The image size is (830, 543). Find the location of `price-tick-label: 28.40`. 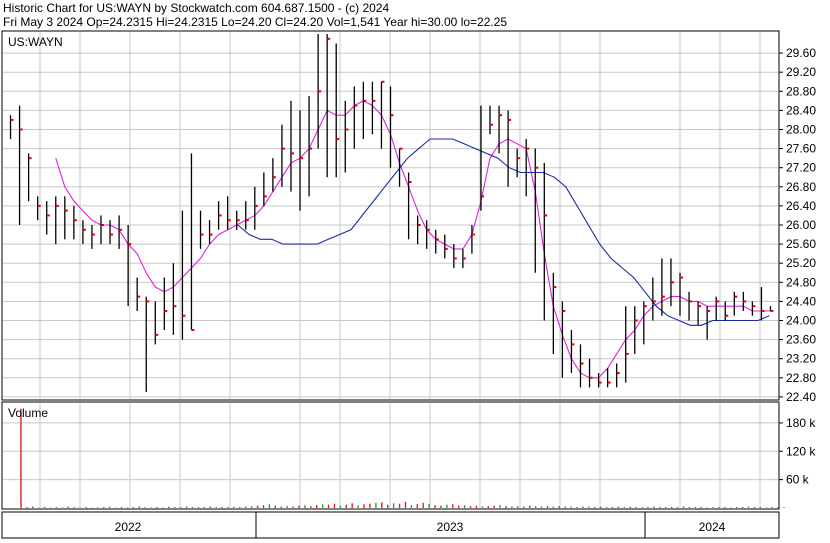

price-tick-label: 28.40 is located at coordinates (801, 110).